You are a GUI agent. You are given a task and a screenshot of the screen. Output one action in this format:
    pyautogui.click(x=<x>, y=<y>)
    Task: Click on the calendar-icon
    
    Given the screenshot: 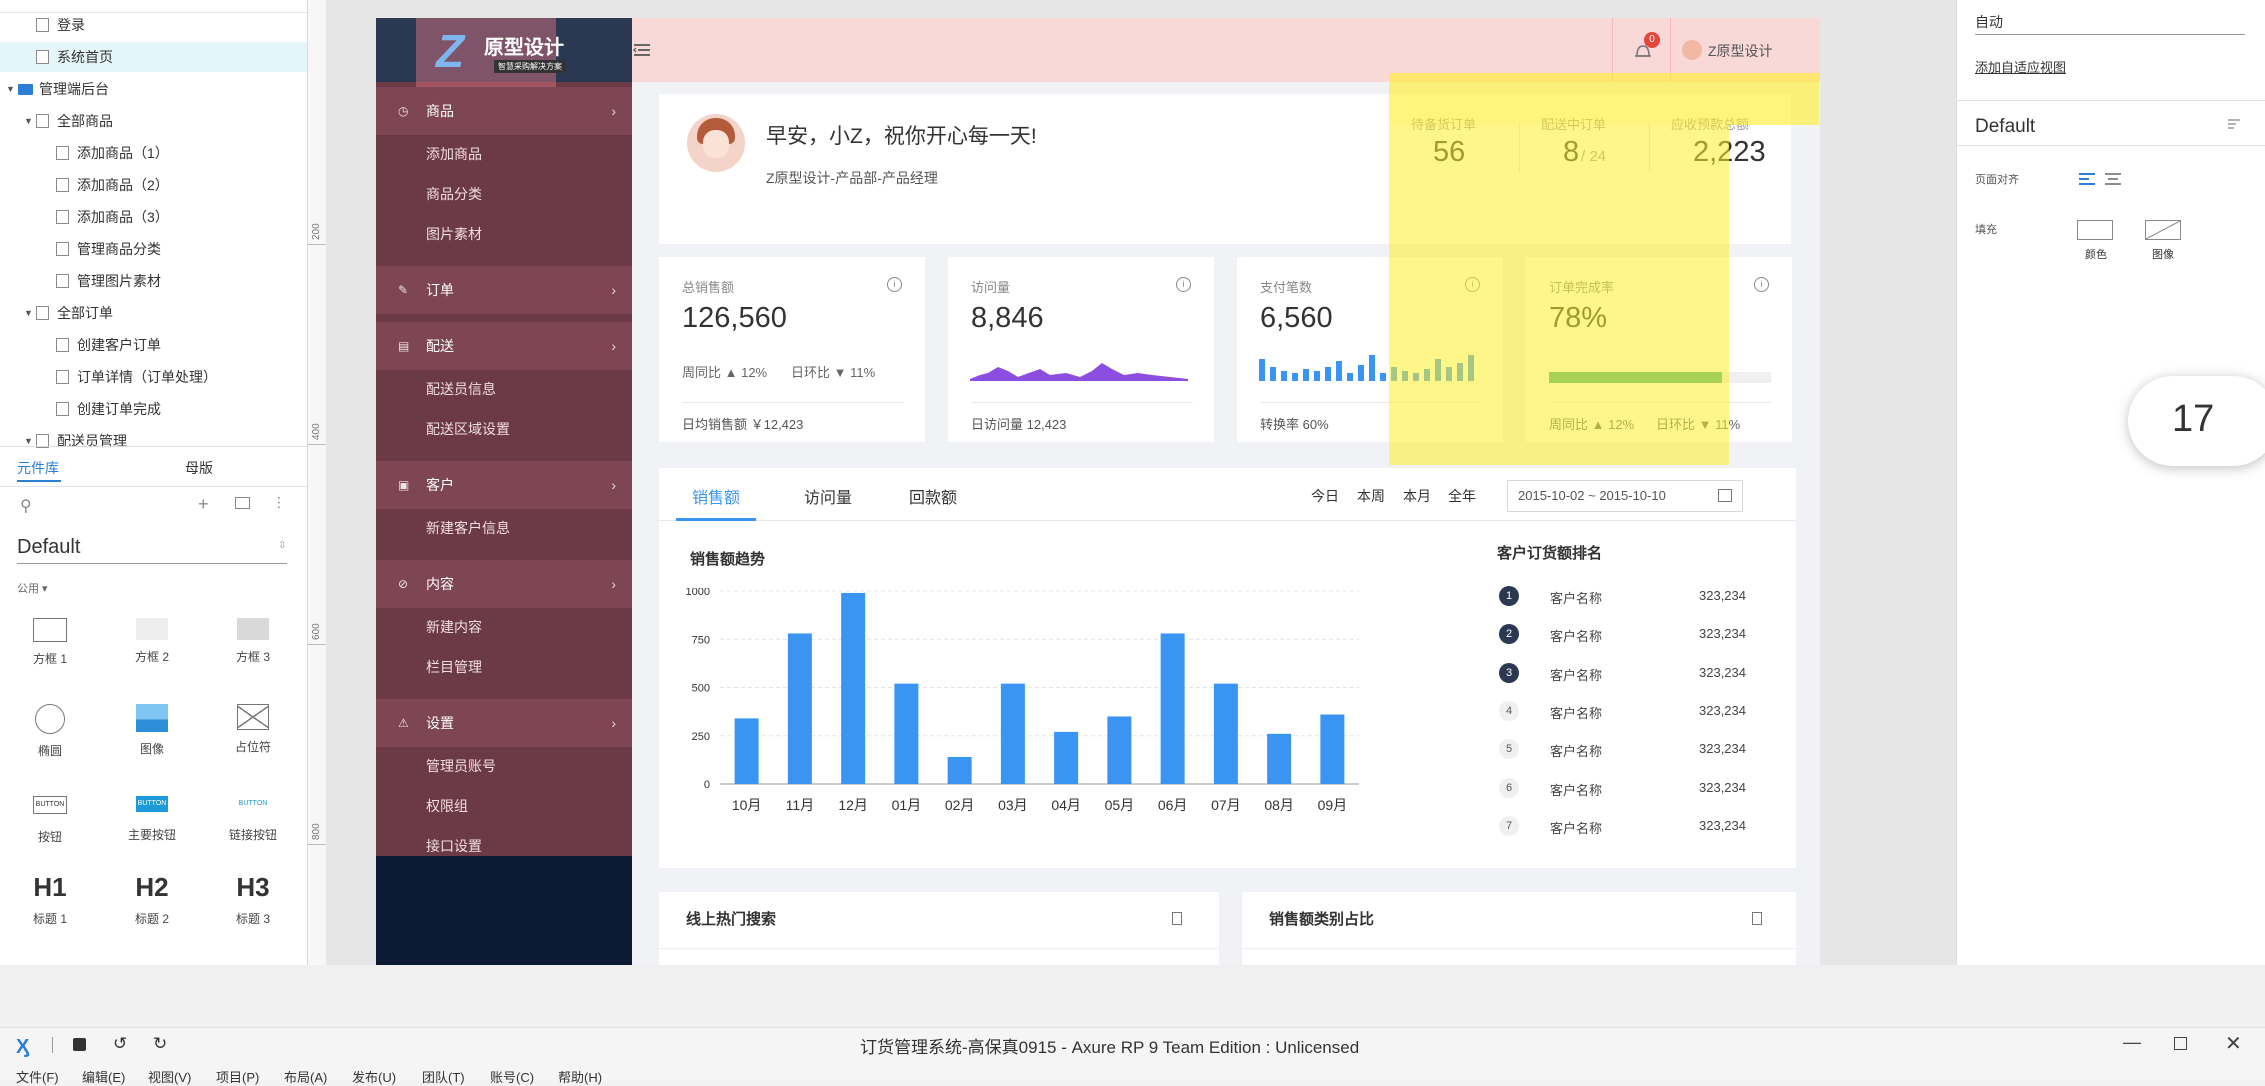 What is the action you would take?
    pyautogui.click(x=1725, y=495)
    